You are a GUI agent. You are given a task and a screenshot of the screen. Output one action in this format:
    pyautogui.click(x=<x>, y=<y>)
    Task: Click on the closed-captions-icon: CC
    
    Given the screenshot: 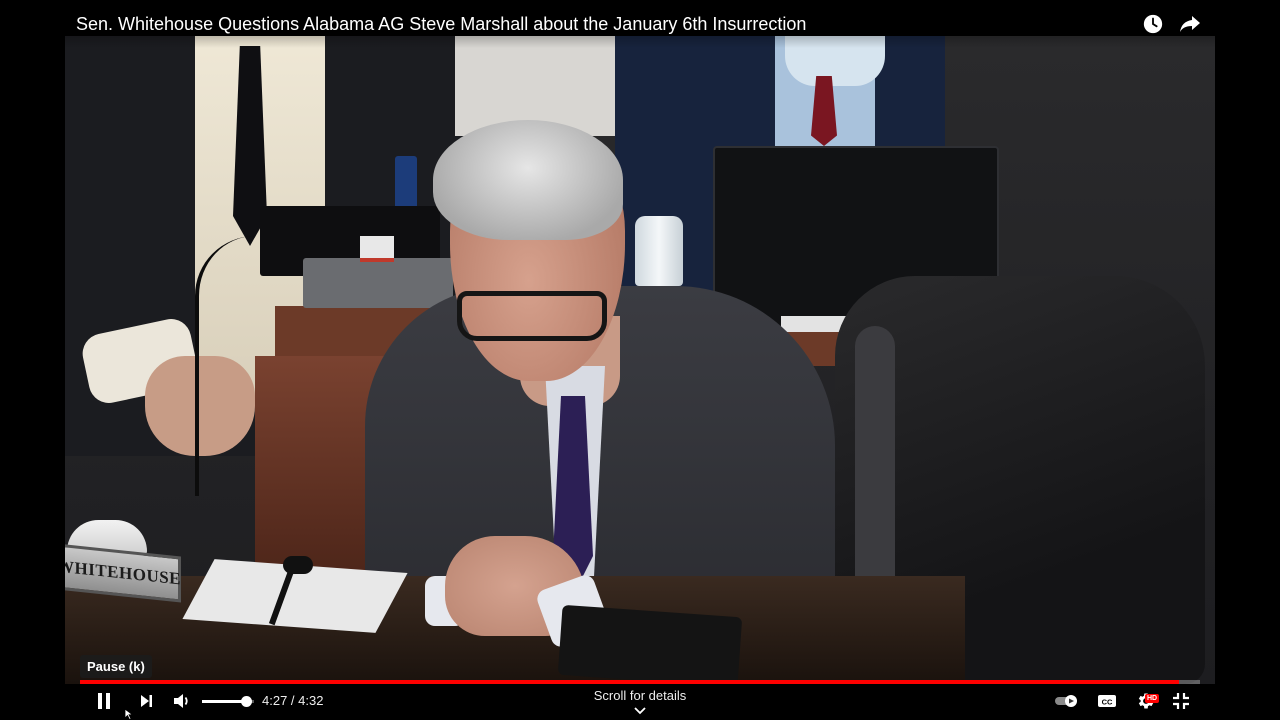 What is the action you would take?
    pyautogui.click(x=1107, y=701)
    